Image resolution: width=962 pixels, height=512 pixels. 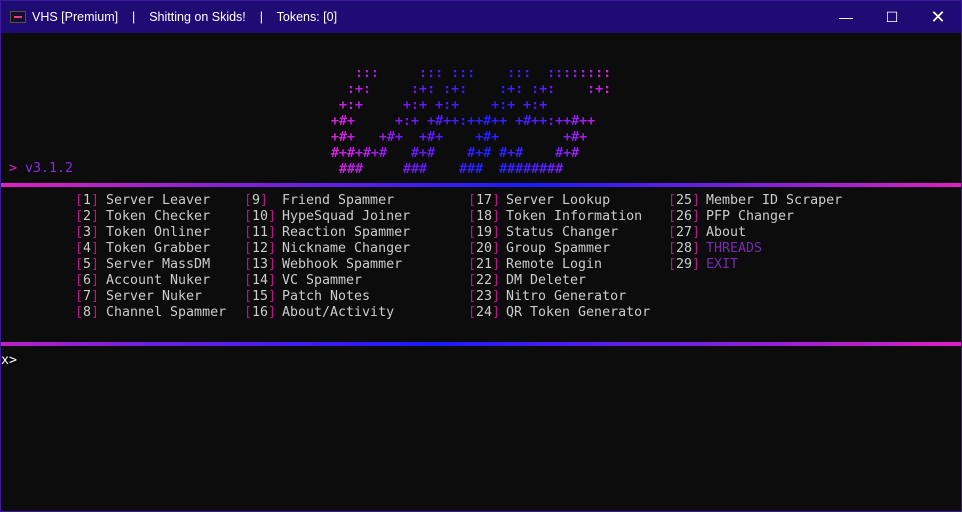 I want to click on title-app: VHS [Premium], so click(x=75, y=17).